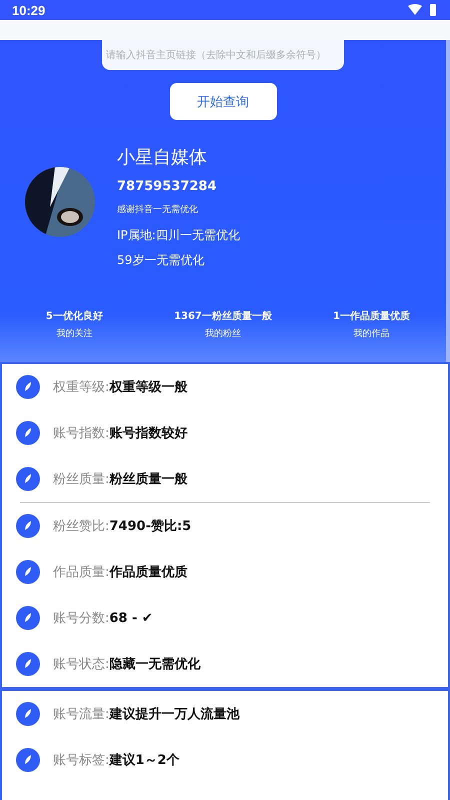  What do you see at coordinates (120, 479) in the screenshot?
I see `info-item: 粉丝质量:粉丝质量一般` at bounding box center [120, 479].